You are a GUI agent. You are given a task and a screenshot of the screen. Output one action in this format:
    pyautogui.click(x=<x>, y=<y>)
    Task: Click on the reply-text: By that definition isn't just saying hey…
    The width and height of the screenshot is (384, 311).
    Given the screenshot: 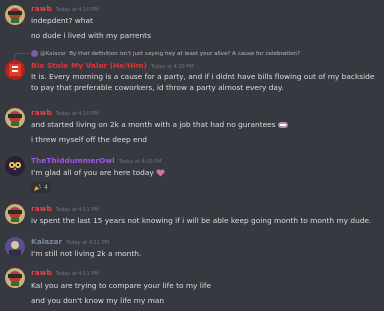 What is the action you would take?
    pyautogui.click(x=184, y=54)
    